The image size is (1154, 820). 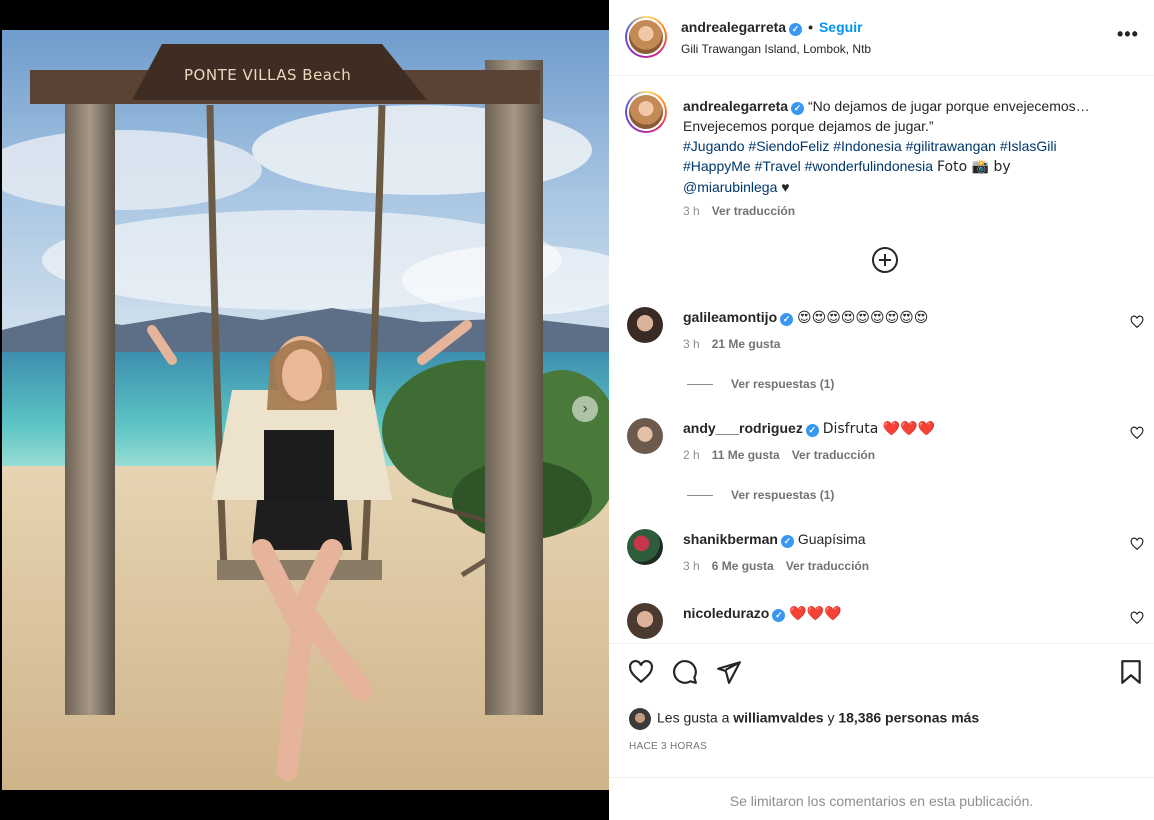 I want to click on commenter-username: nicoledurazo, so click(x=726, y=613).